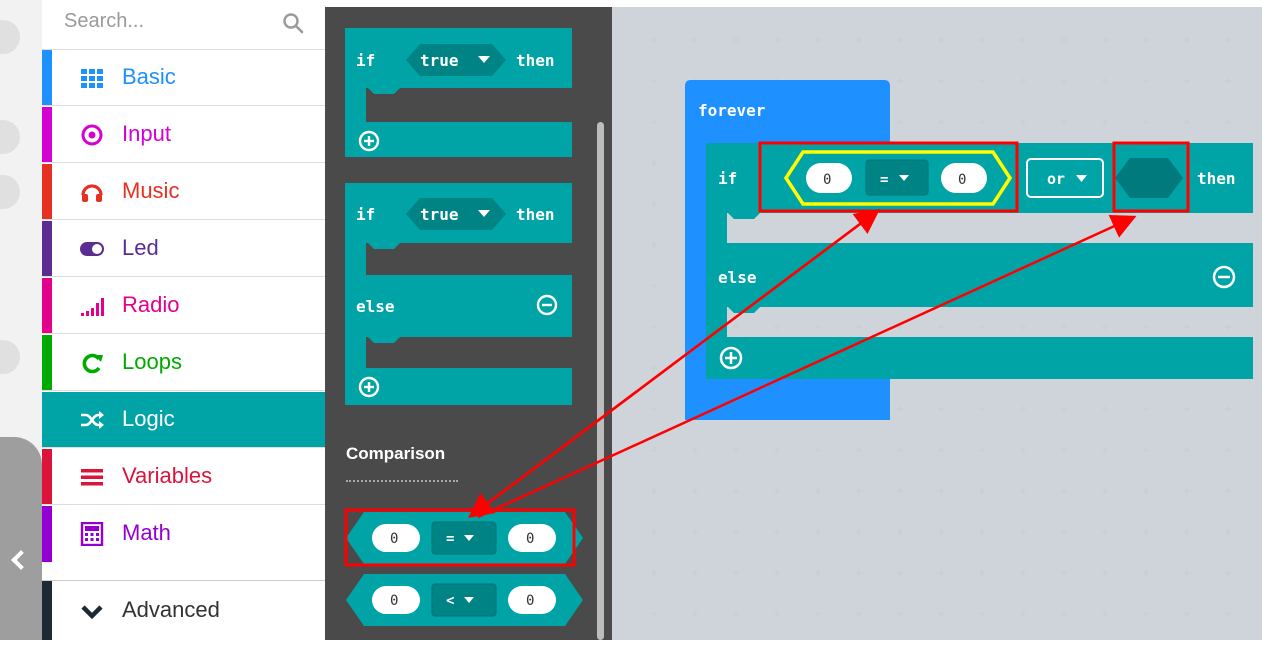 The width and height of the screenshot is (1262, 645). I want to click on highlight-box-if-condition, so click(888, 177).